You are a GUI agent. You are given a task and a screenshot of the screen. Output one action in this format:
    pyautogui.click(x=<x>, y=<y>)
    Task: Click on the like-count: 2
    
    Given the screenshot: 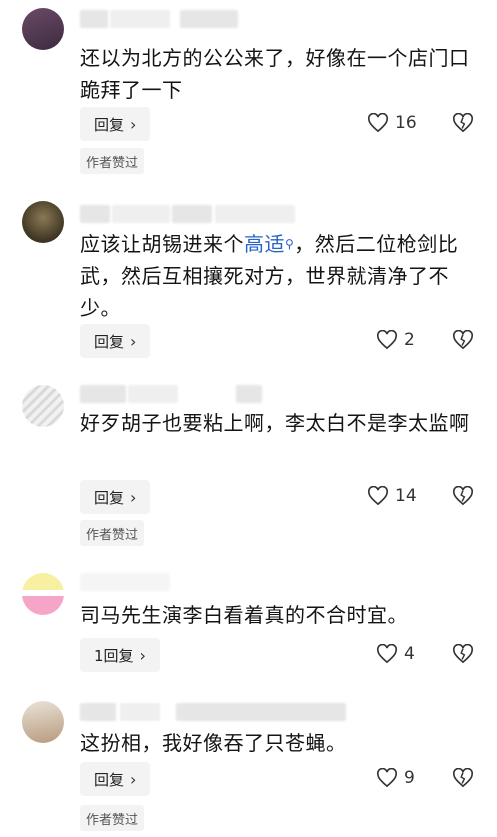 What is the action you would take?
    pyautogui.click(x=409, y=340)
    